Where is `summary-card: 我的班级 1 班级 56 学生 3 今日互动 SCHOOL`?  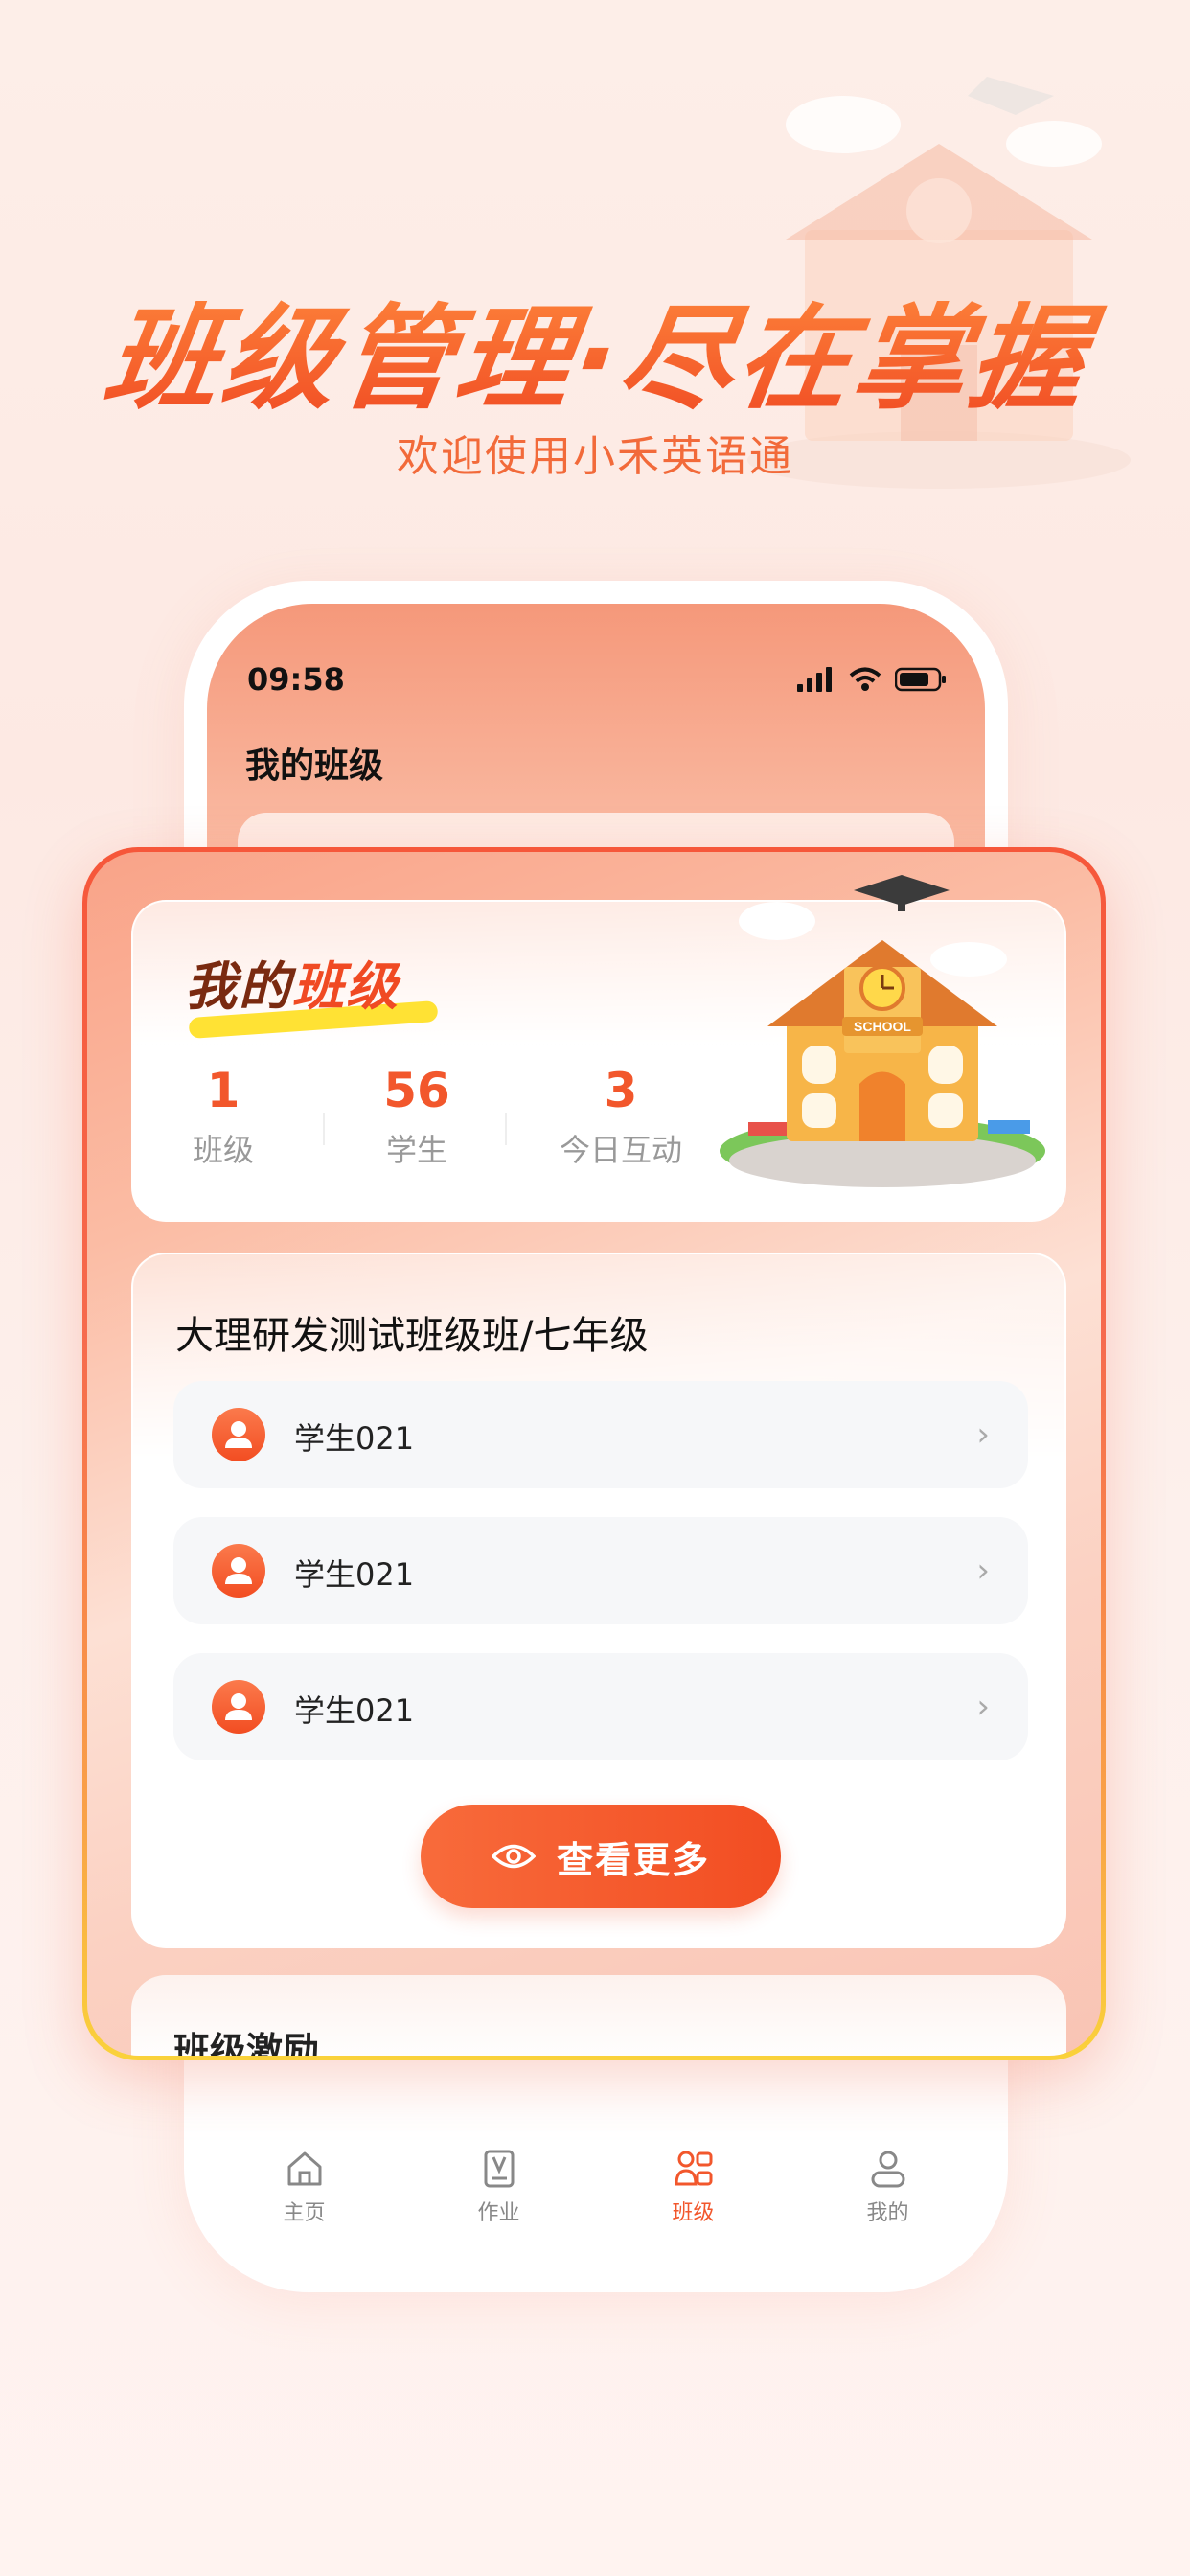
summary-card: 我的班级 1 班级 56 学生 3 今日互动 SCHOOL is located at coordinates (599, 1048).